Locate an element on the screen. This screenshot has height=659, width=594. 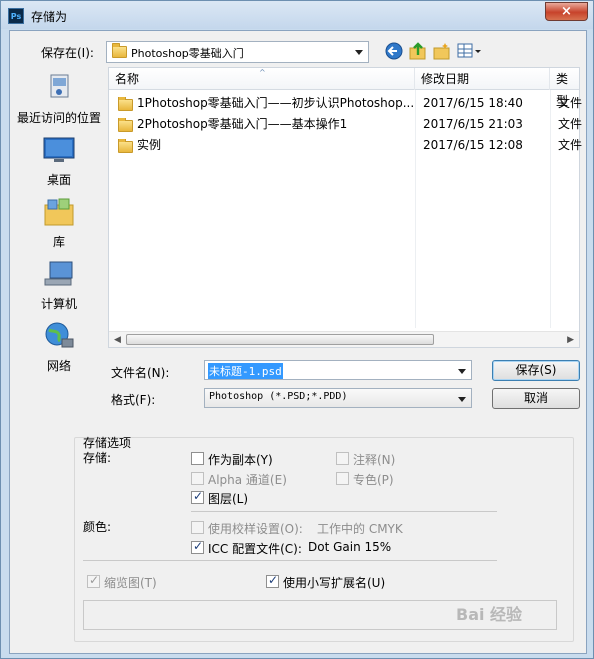
filename-label: 文件名(N): is located at coordinates (140, 373).